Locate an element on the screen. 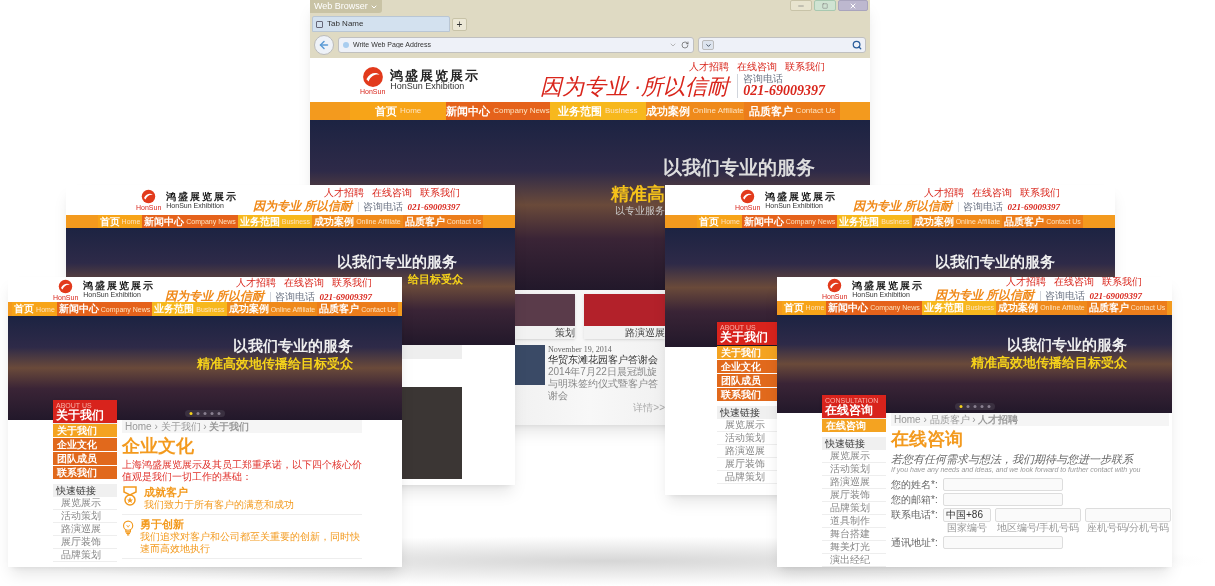 This screenshot has width=1215, height=586. quick-link: 演出经纪 is located at coordinates (854, 560).